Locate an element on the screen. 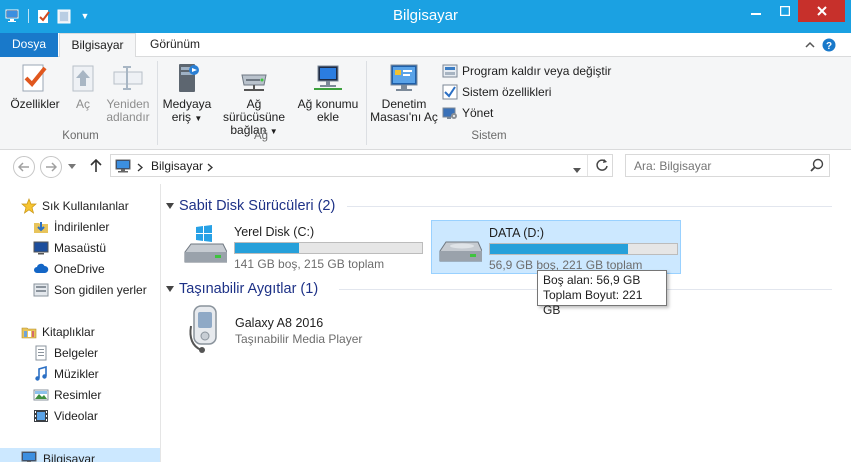 This screenshot has height=462, width=851. rename-button: Yeniden adlandır is located at coordinates (128, 92).